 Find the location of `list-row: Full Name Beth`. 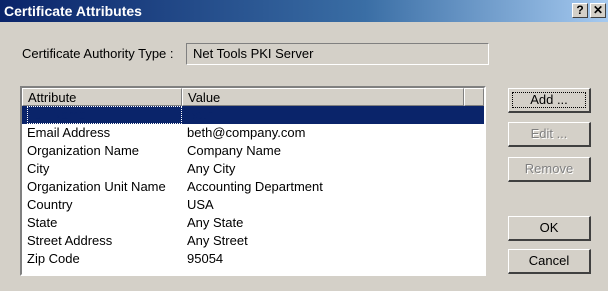

list-row: Full Name Beth is located at coordinates (253, 115).